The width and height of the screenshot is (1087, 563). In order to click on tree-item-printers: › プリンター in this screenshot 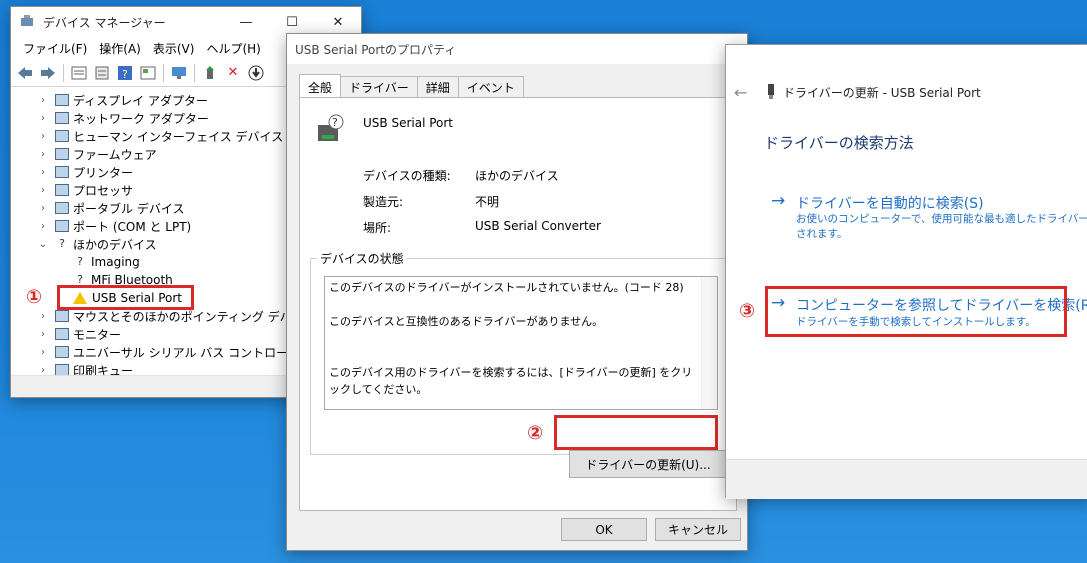, I will do `click(85, 172)`.